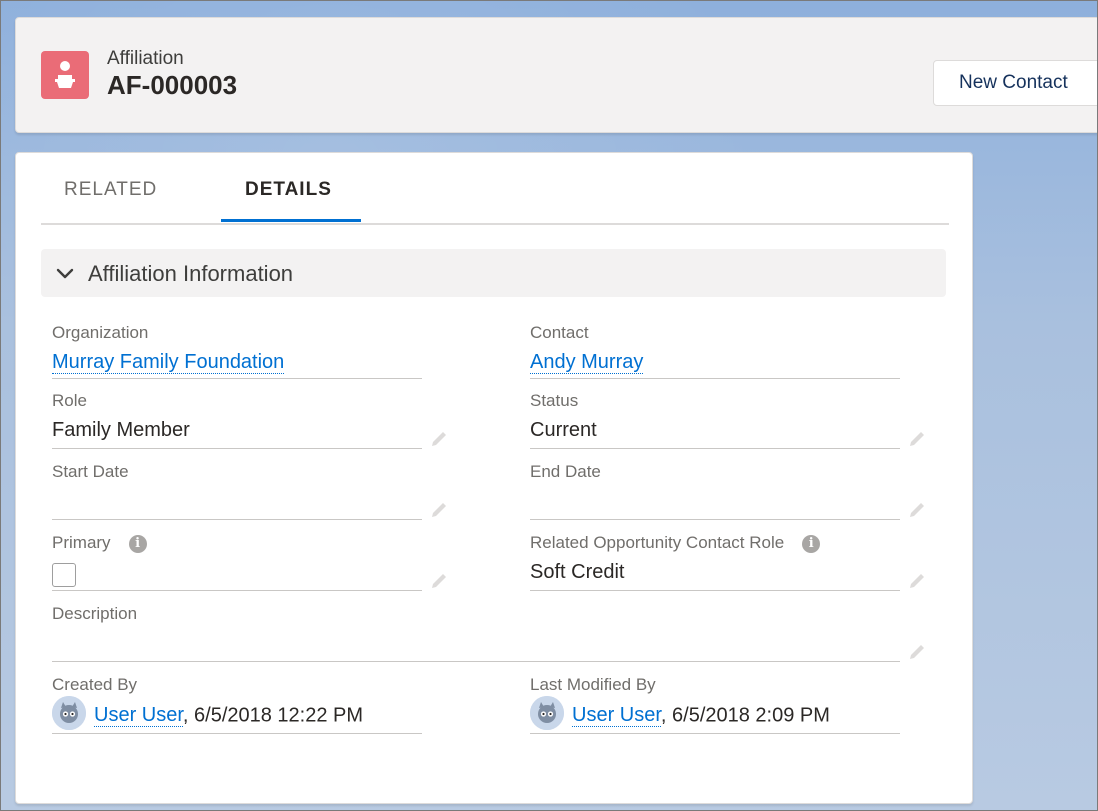 The width and height of the screenshot is (1098, 811). I want to click on section-header-affiliation-information: Affiliation Information, so click(493, 273).